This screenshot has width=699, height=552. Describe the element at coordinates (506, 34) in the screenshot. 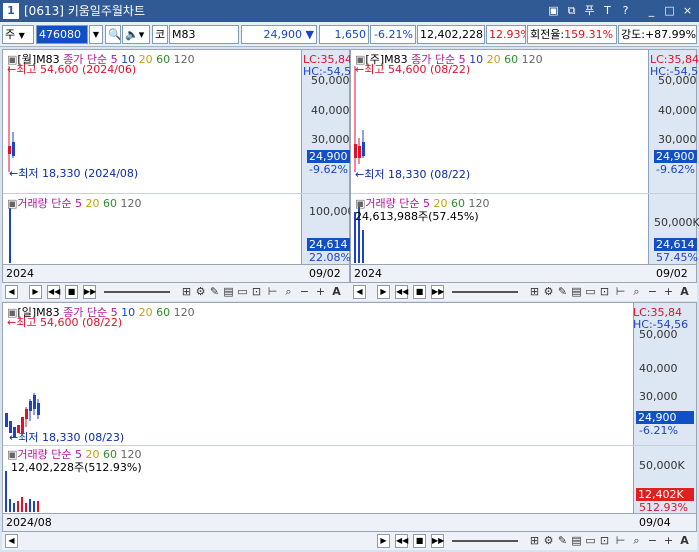

I see `volume-pct-field: 12.93%` at that location.